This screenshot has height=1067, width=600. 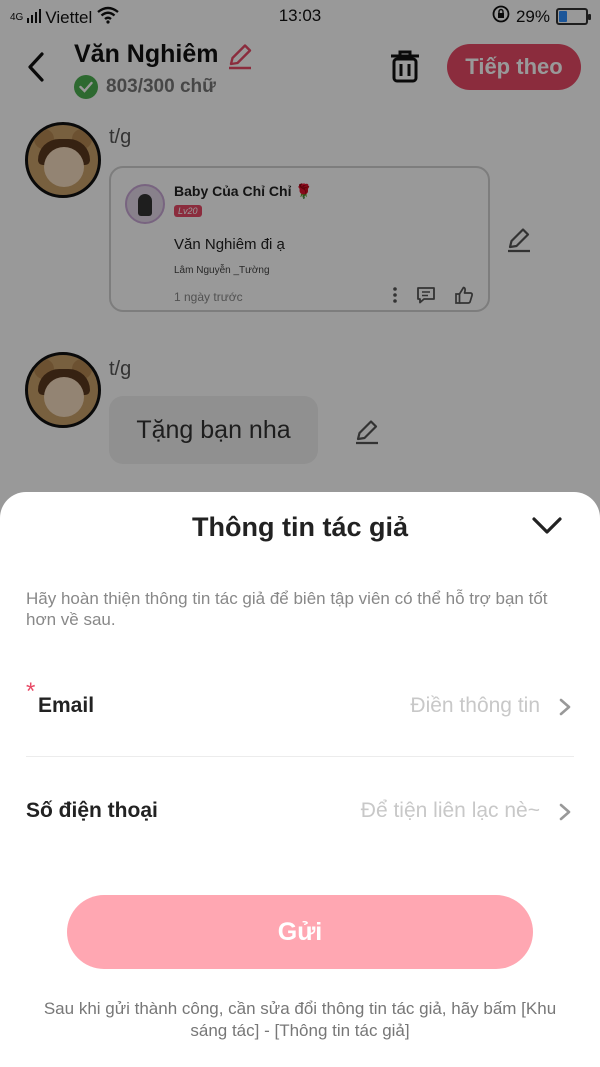 What do you see at coordinates (300, 811) in the screenshot?
I see `phone-field: Số điện thoại Để tiện liên lạc nè~` at bounding box center [300, 811].